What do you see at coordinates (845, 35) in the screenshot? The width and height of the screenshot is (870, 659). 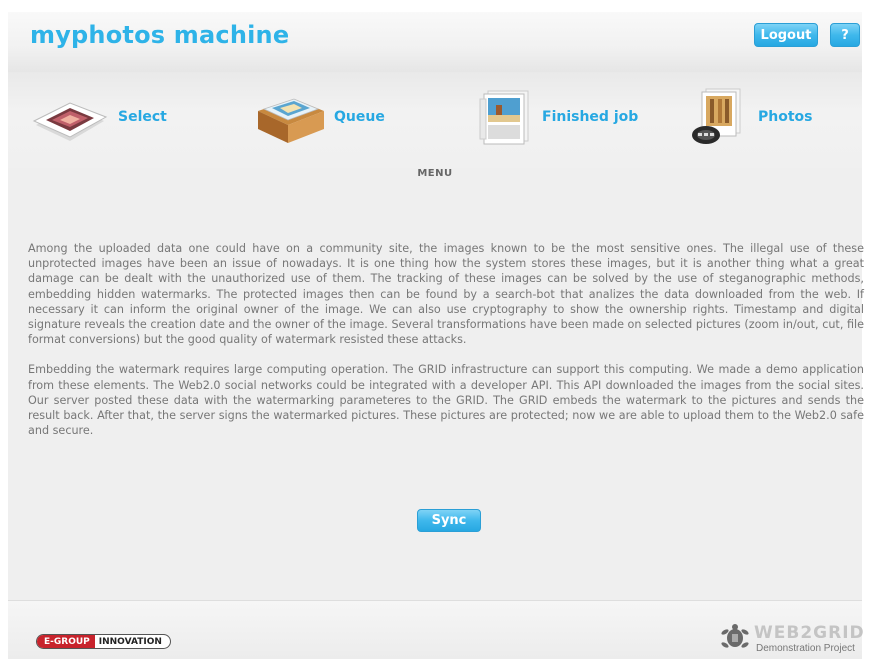 I see `help-button: ?` at bounding box center [845, 35].